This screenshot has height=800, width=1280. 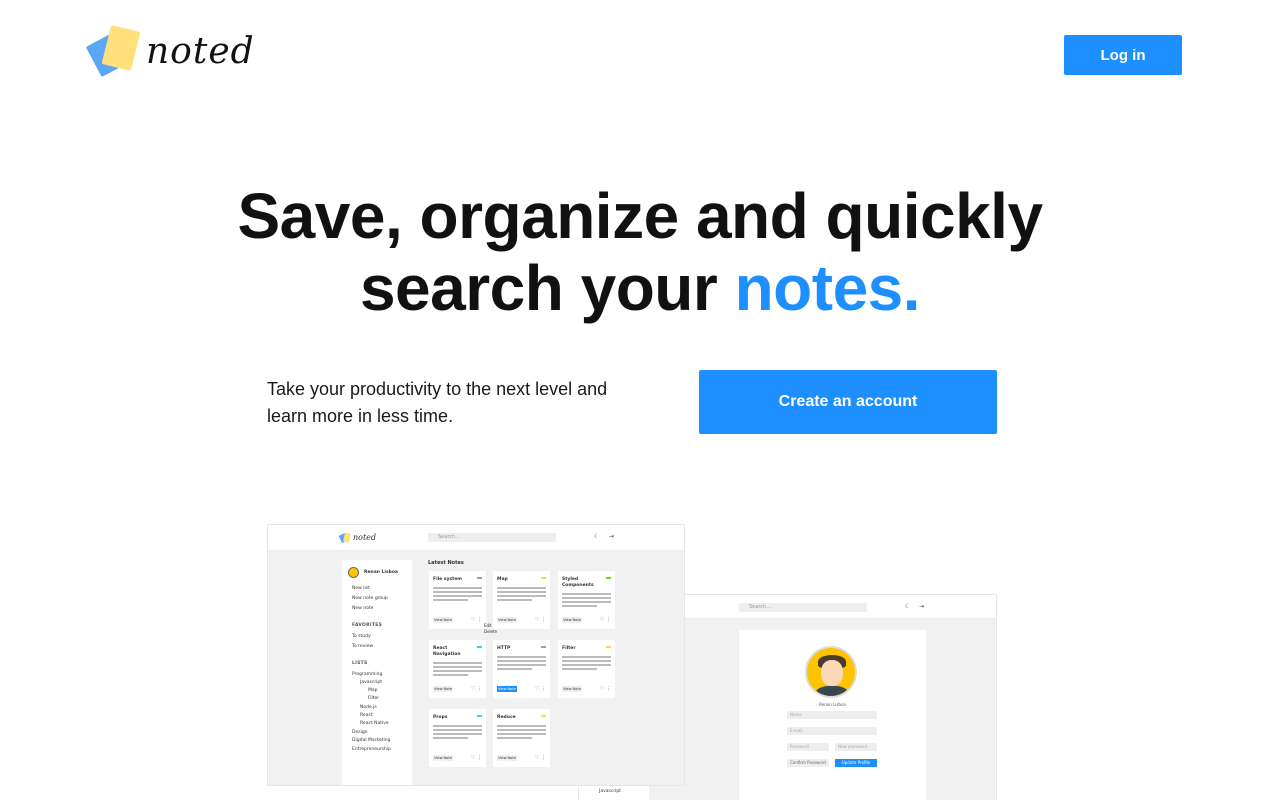 What do you see at coordinates (856, 747) in the screenshot?
I see `mock-new-password-field: New password` at bounding box center [856, 747].